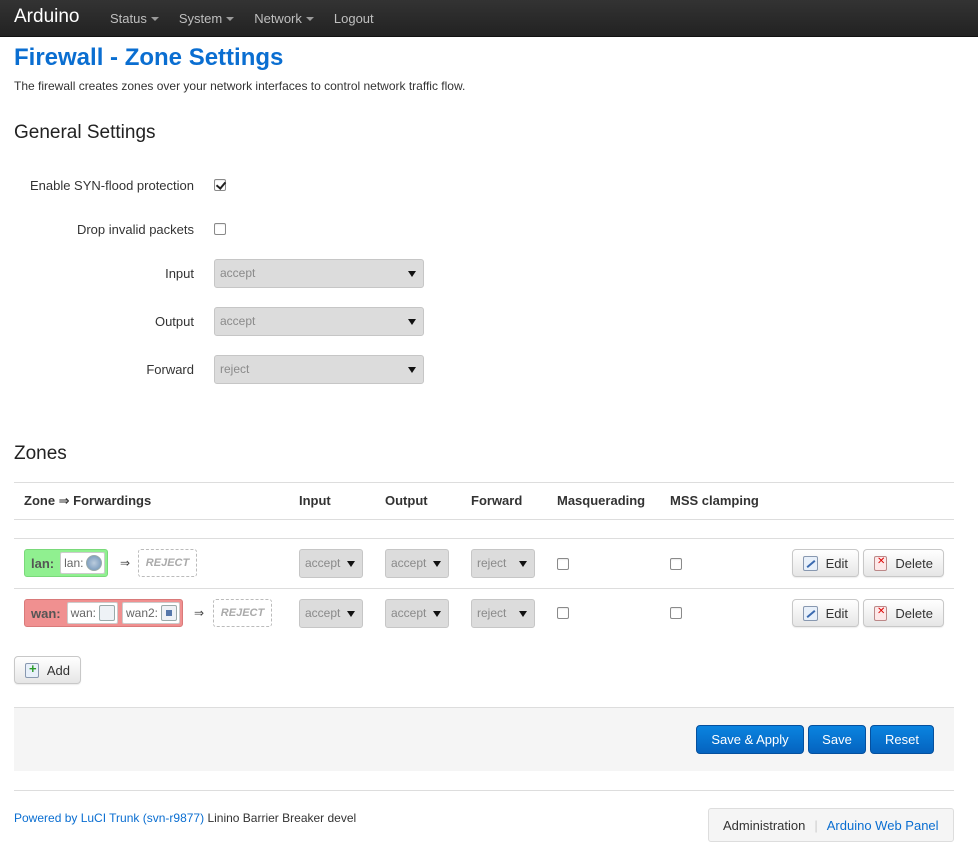 The width and height of the screenshot is (978, 856). Describe the element at coordinates (40, 453) in the screenshot. I see `zones-heading: Zones` at that location.